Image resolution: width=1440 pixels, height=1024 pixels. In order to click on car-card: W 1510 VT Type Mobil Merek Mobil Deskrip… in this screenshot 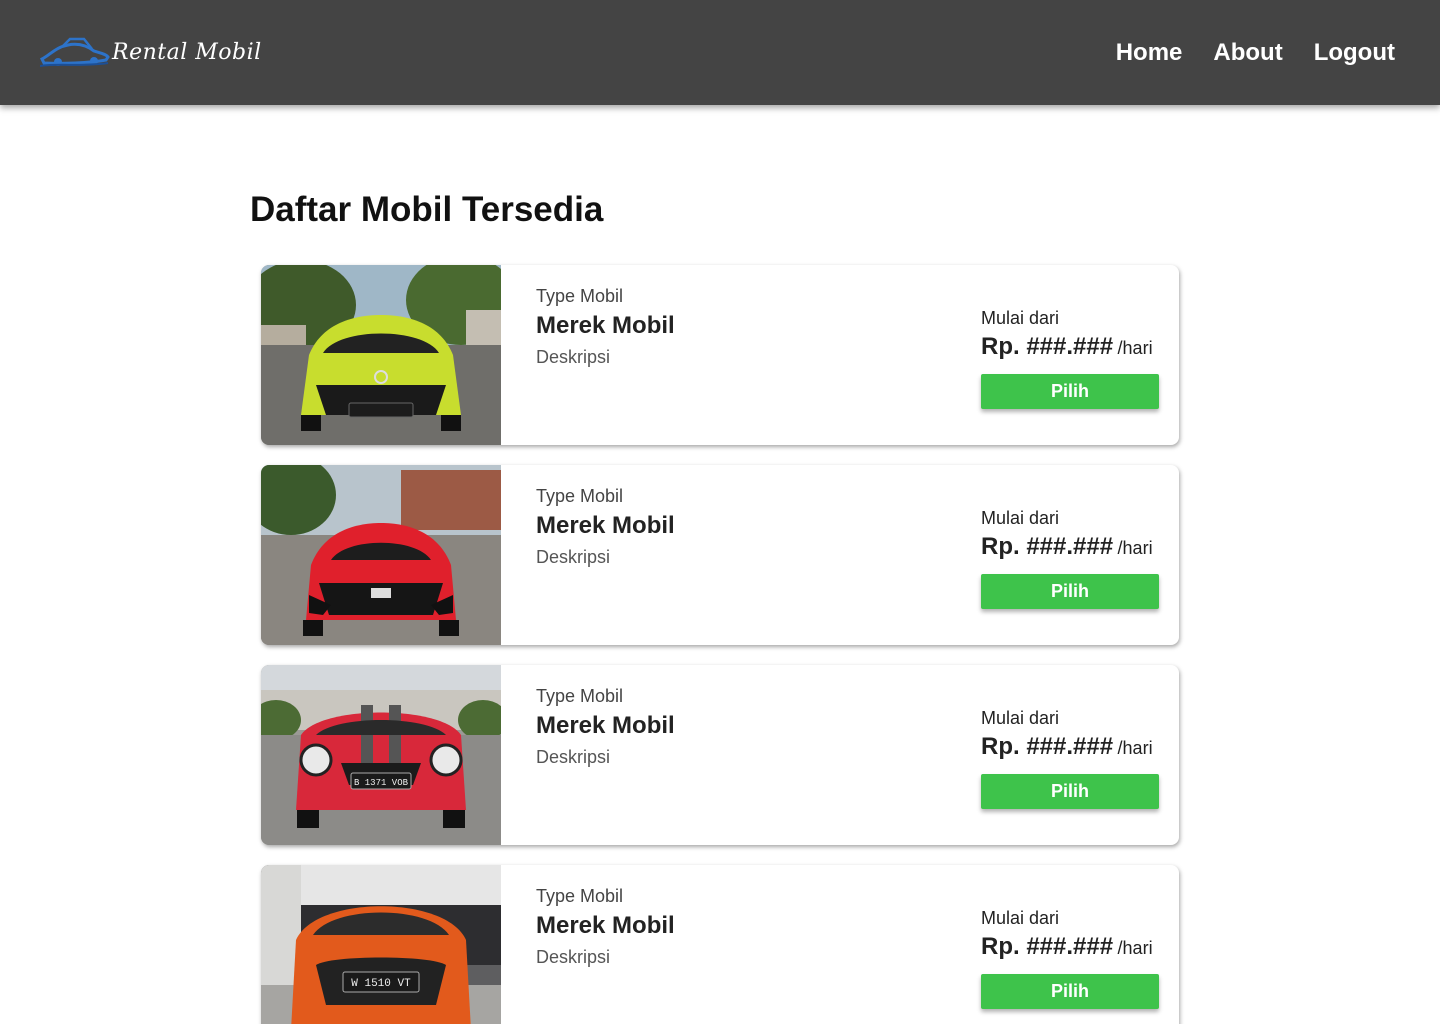, I will do `click(720, 944)`.